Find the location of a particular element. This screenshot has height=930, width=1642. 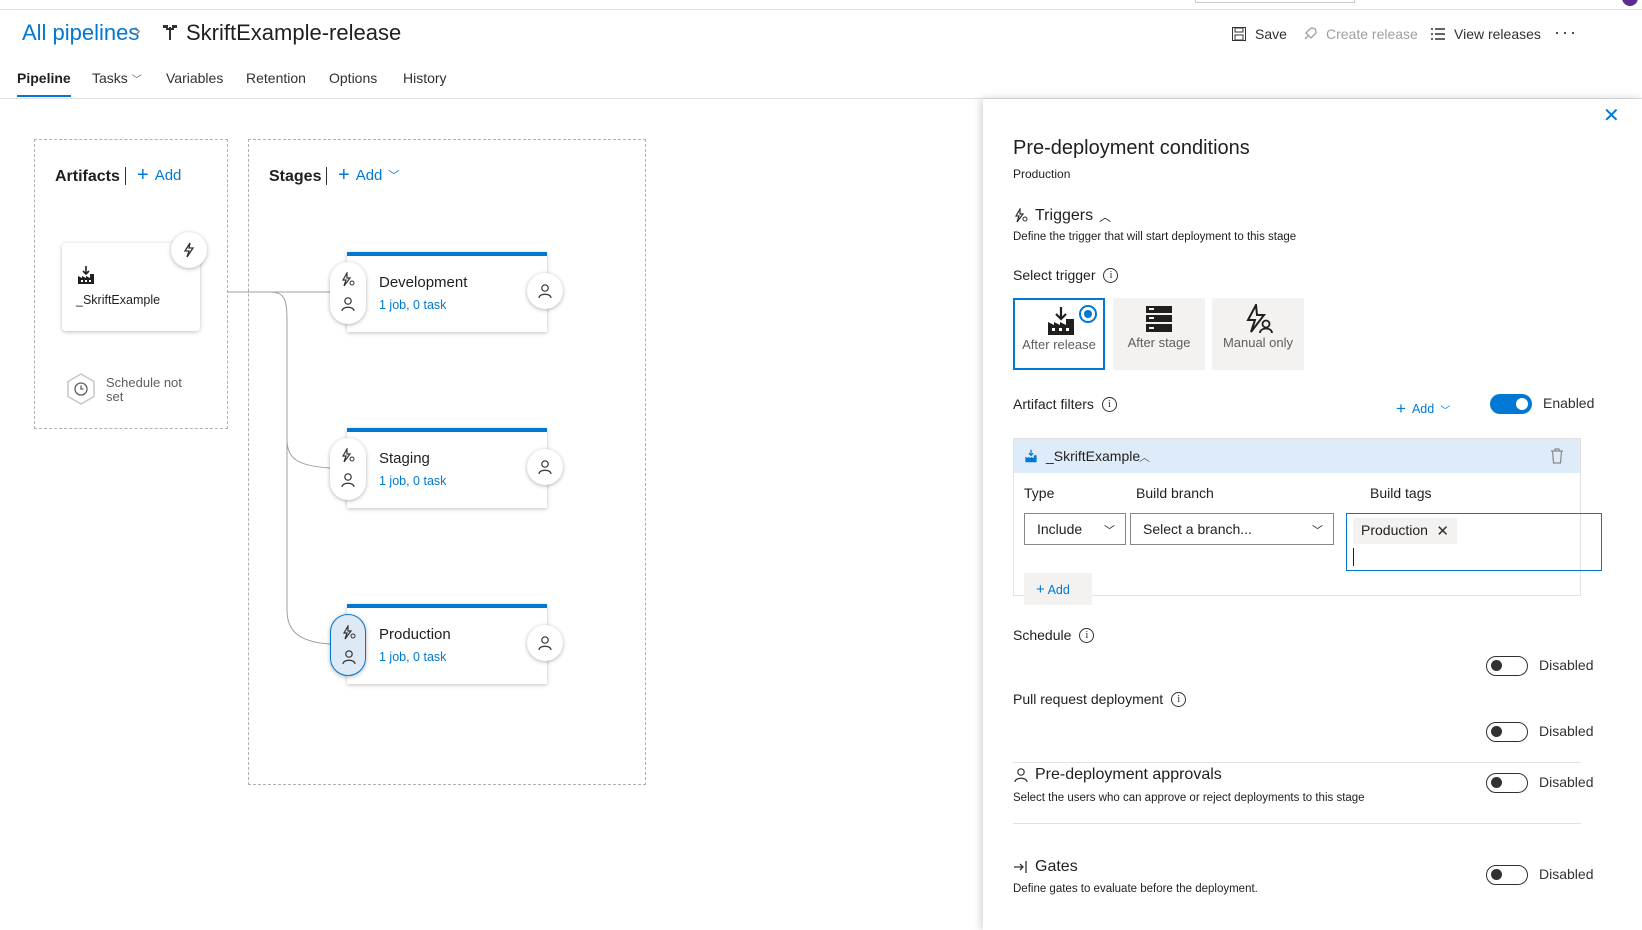

schedule-label: Schedule i is located at coordinates (1054, 635).